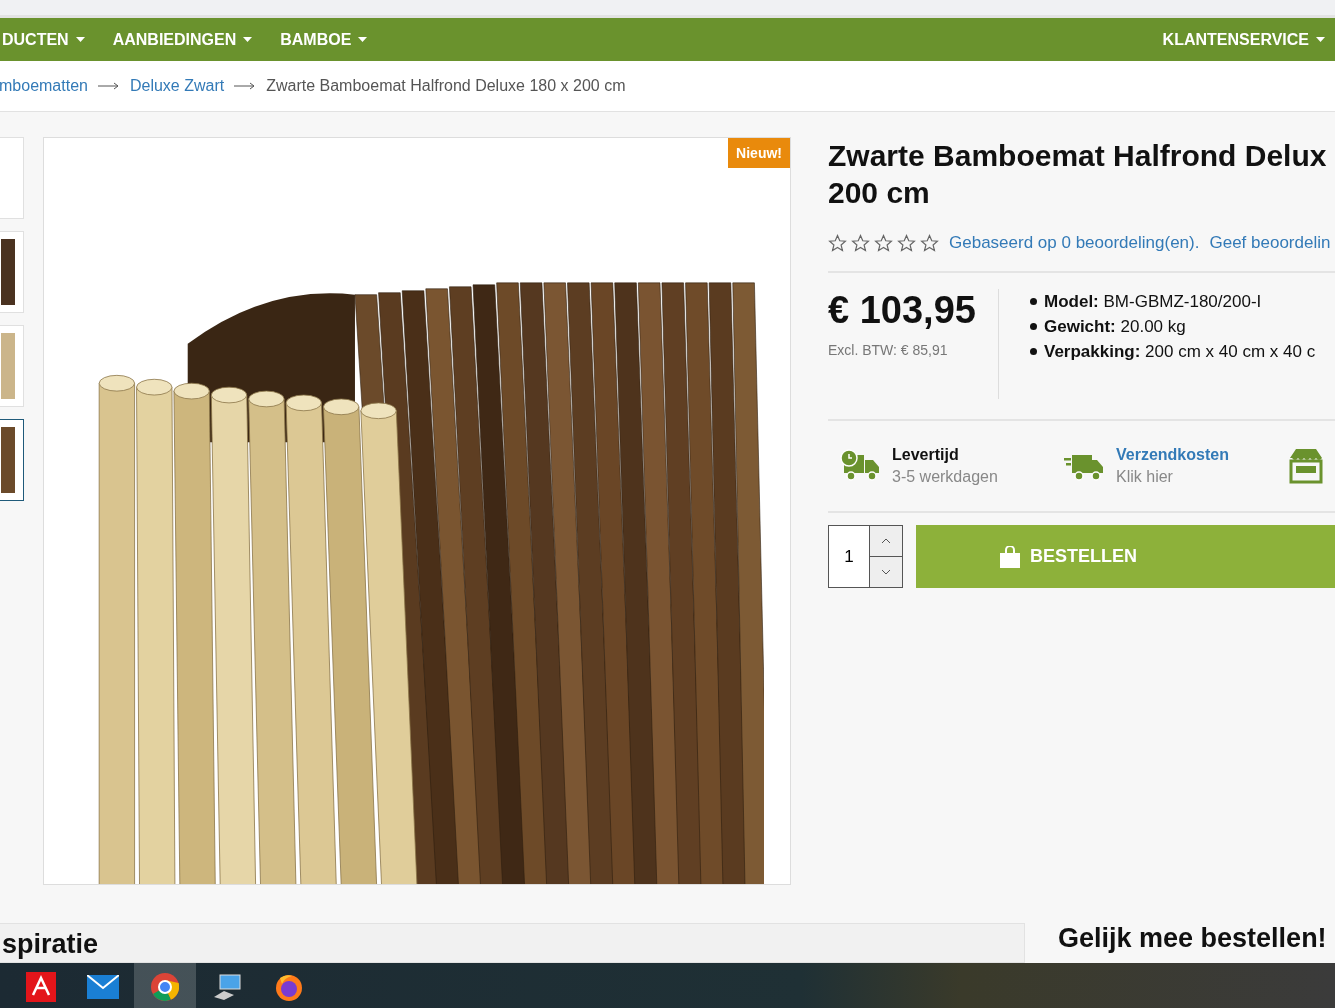  Describe the element at coordinates (1243, 39) in the screenshot. I see `nav-menu-item: KLANTENSERVICE` at that location.